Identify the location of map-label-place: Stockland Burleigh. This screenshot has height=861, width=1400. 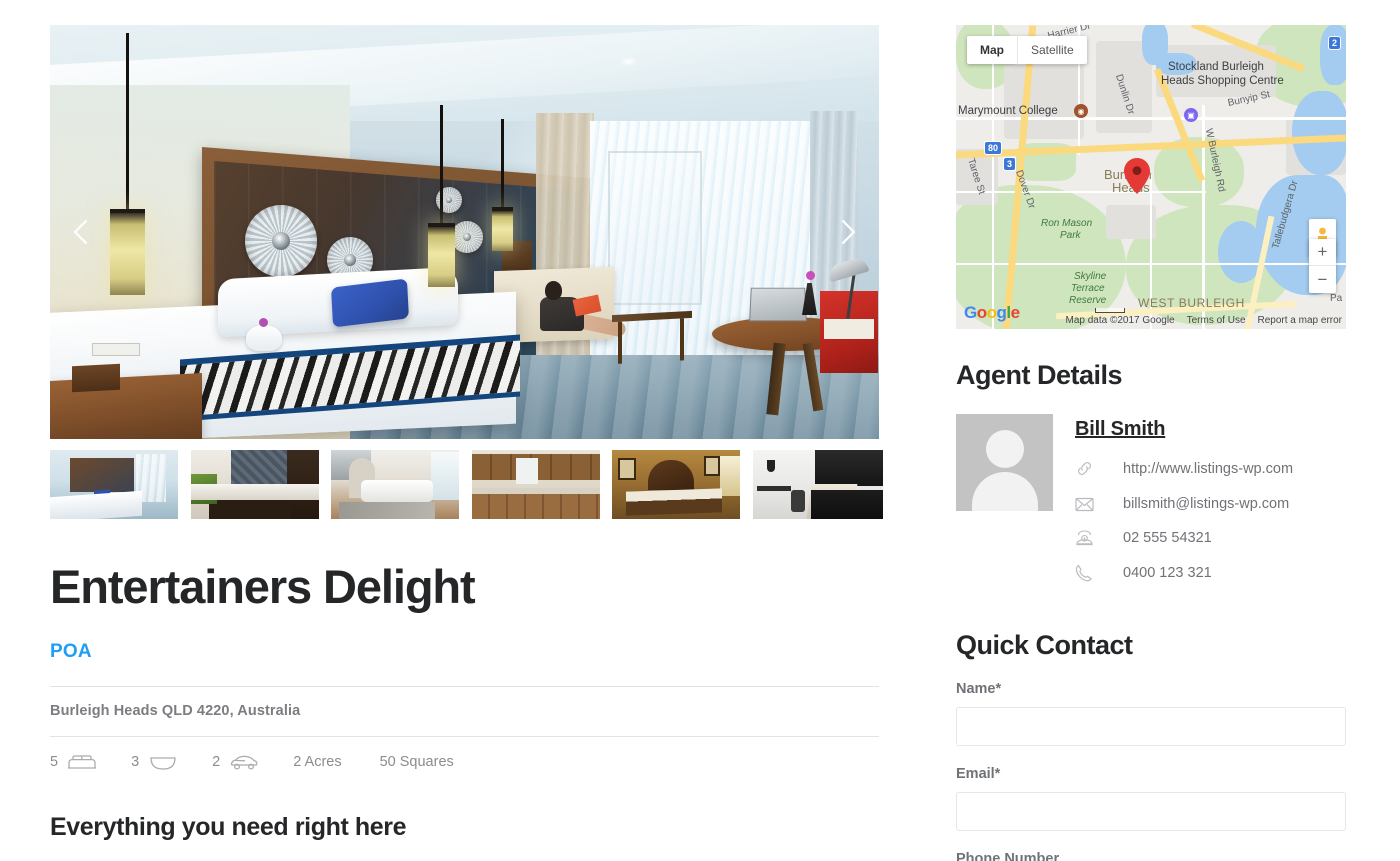
(1216, 67).